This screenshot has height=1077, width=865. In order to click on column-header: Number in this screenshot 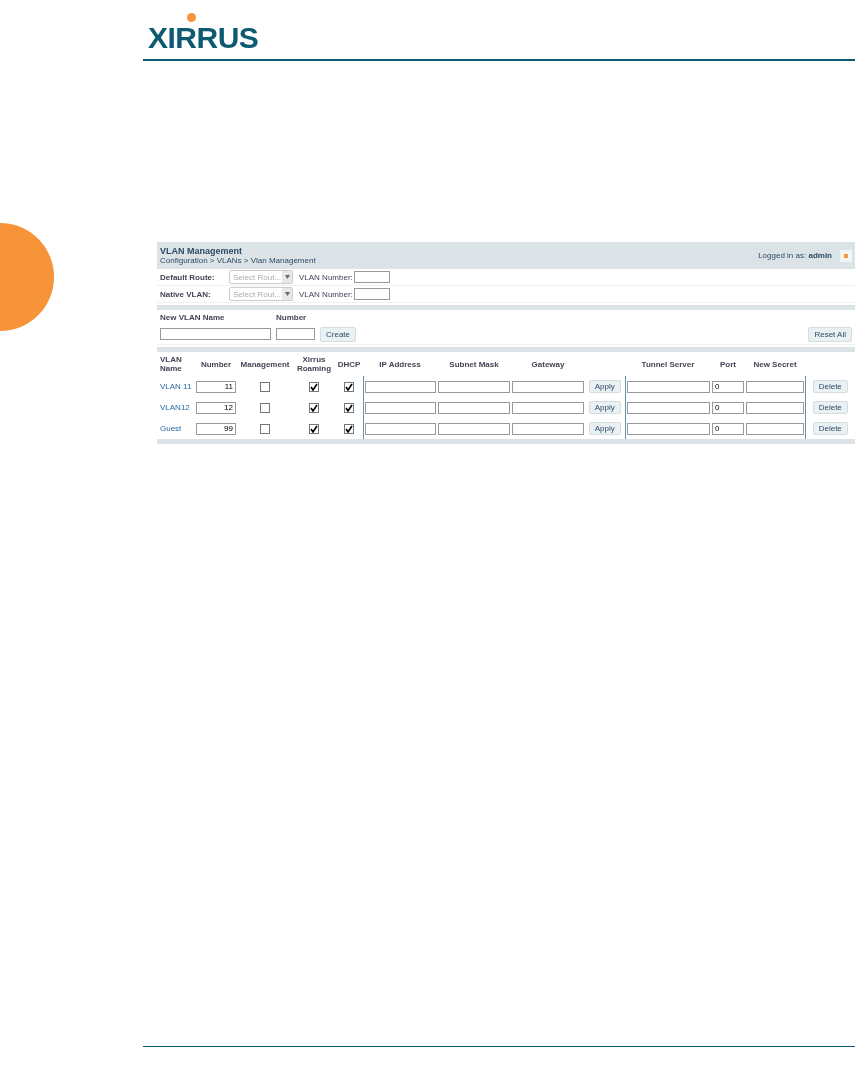, I will do `click(216, 364)`.